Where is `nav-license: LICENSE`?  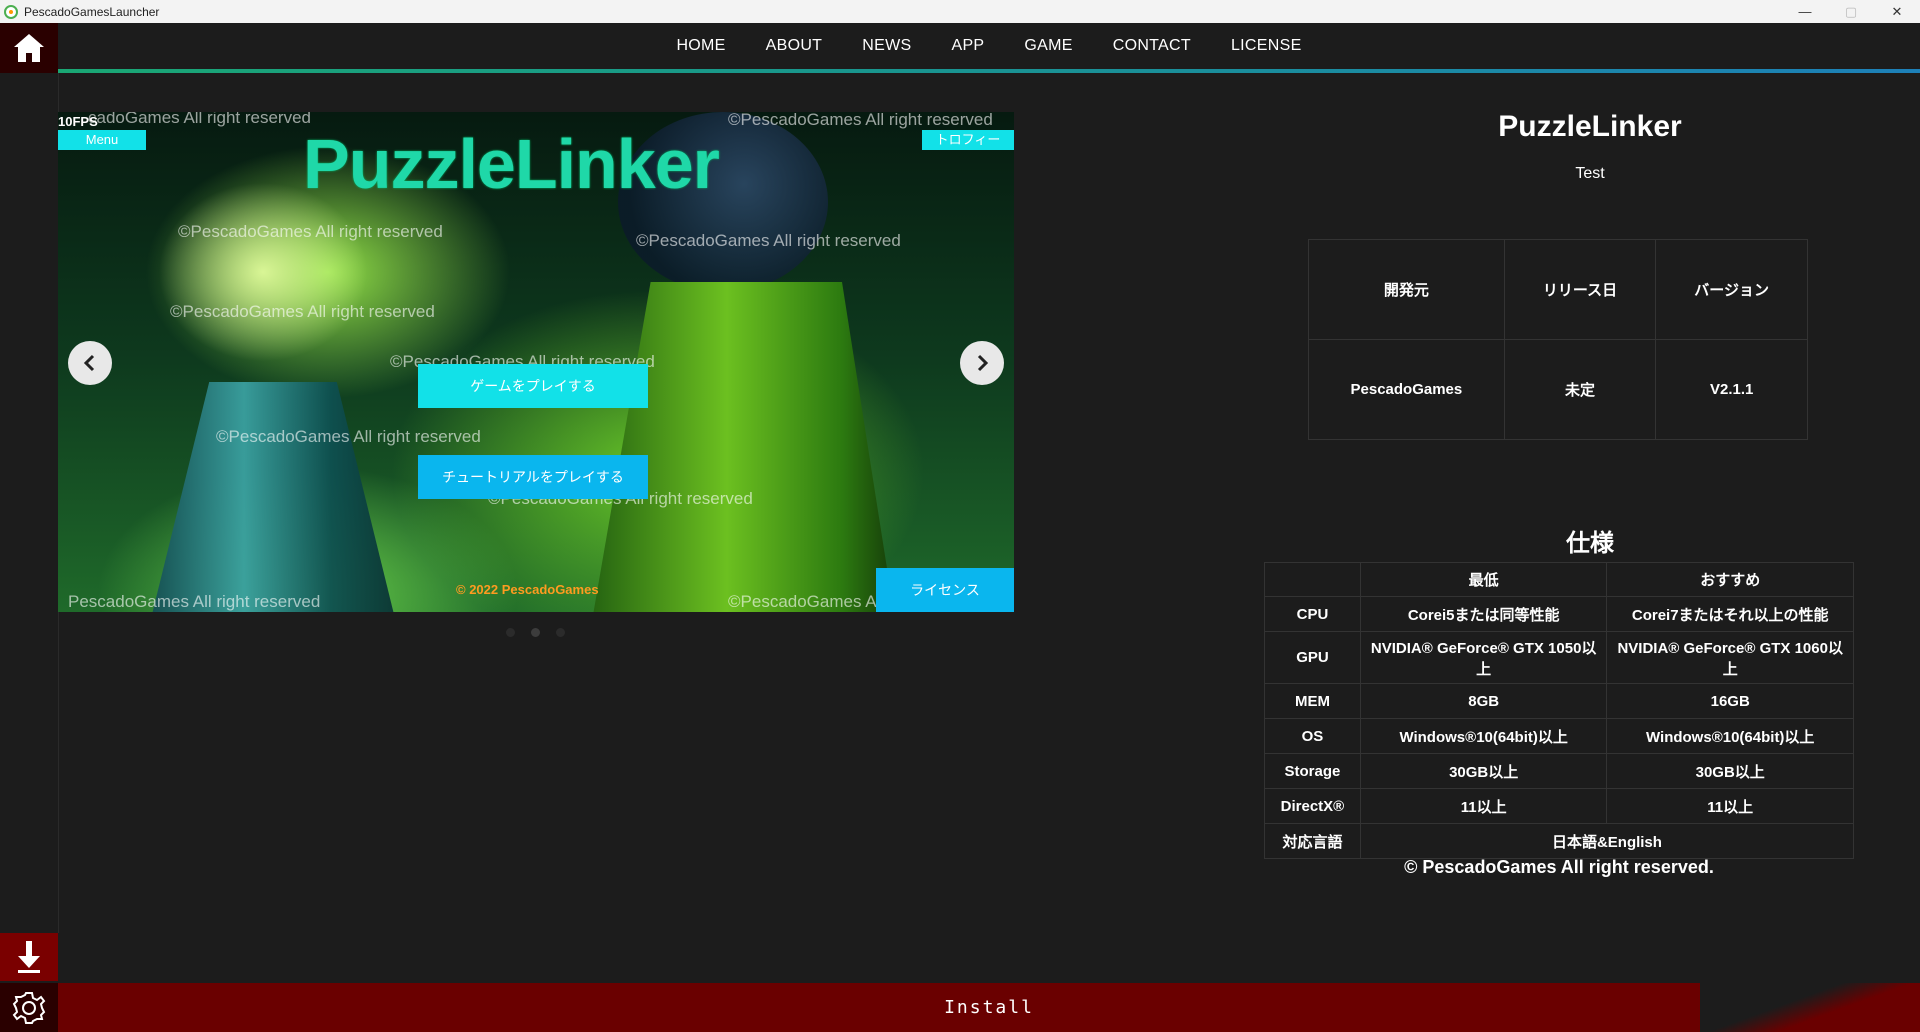
nav-license: LICENSE is located at coordinates (1266, 46).